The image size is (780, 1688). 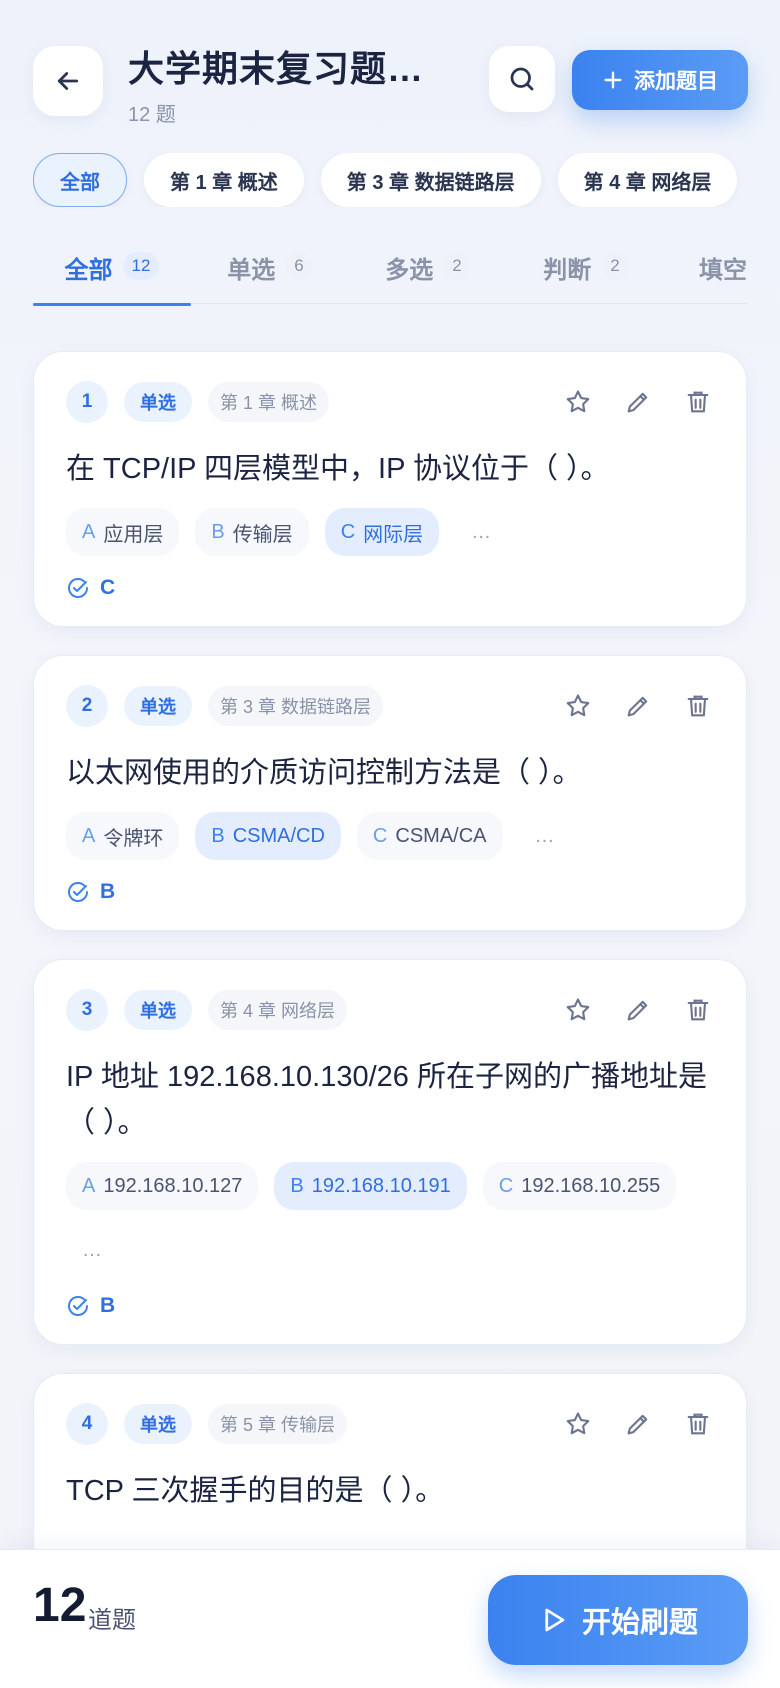 I want to click on search-icon, so click(x=522, y=79).